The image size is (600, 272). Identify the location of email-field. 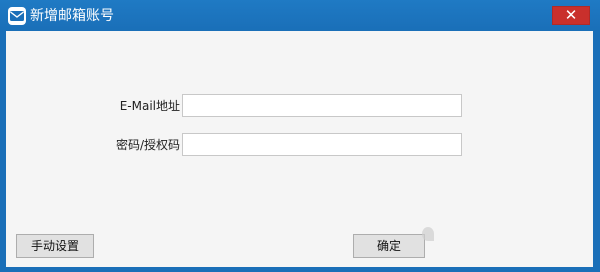
(322, 105).